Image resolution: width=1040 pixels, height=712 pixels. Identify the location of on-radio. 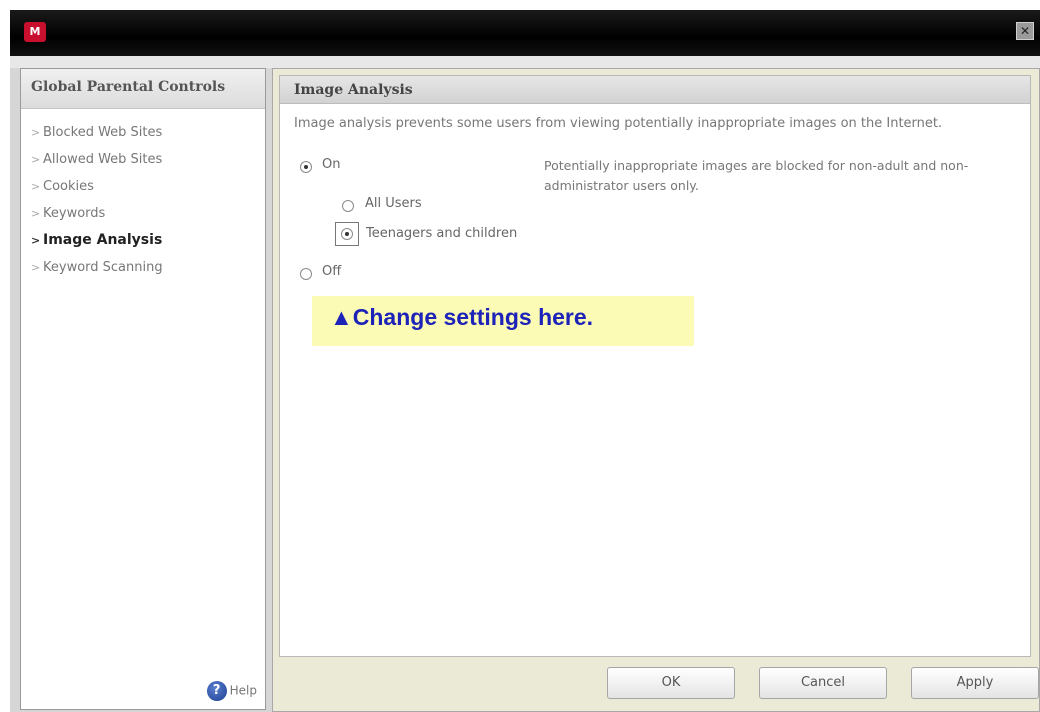
(306, 167).